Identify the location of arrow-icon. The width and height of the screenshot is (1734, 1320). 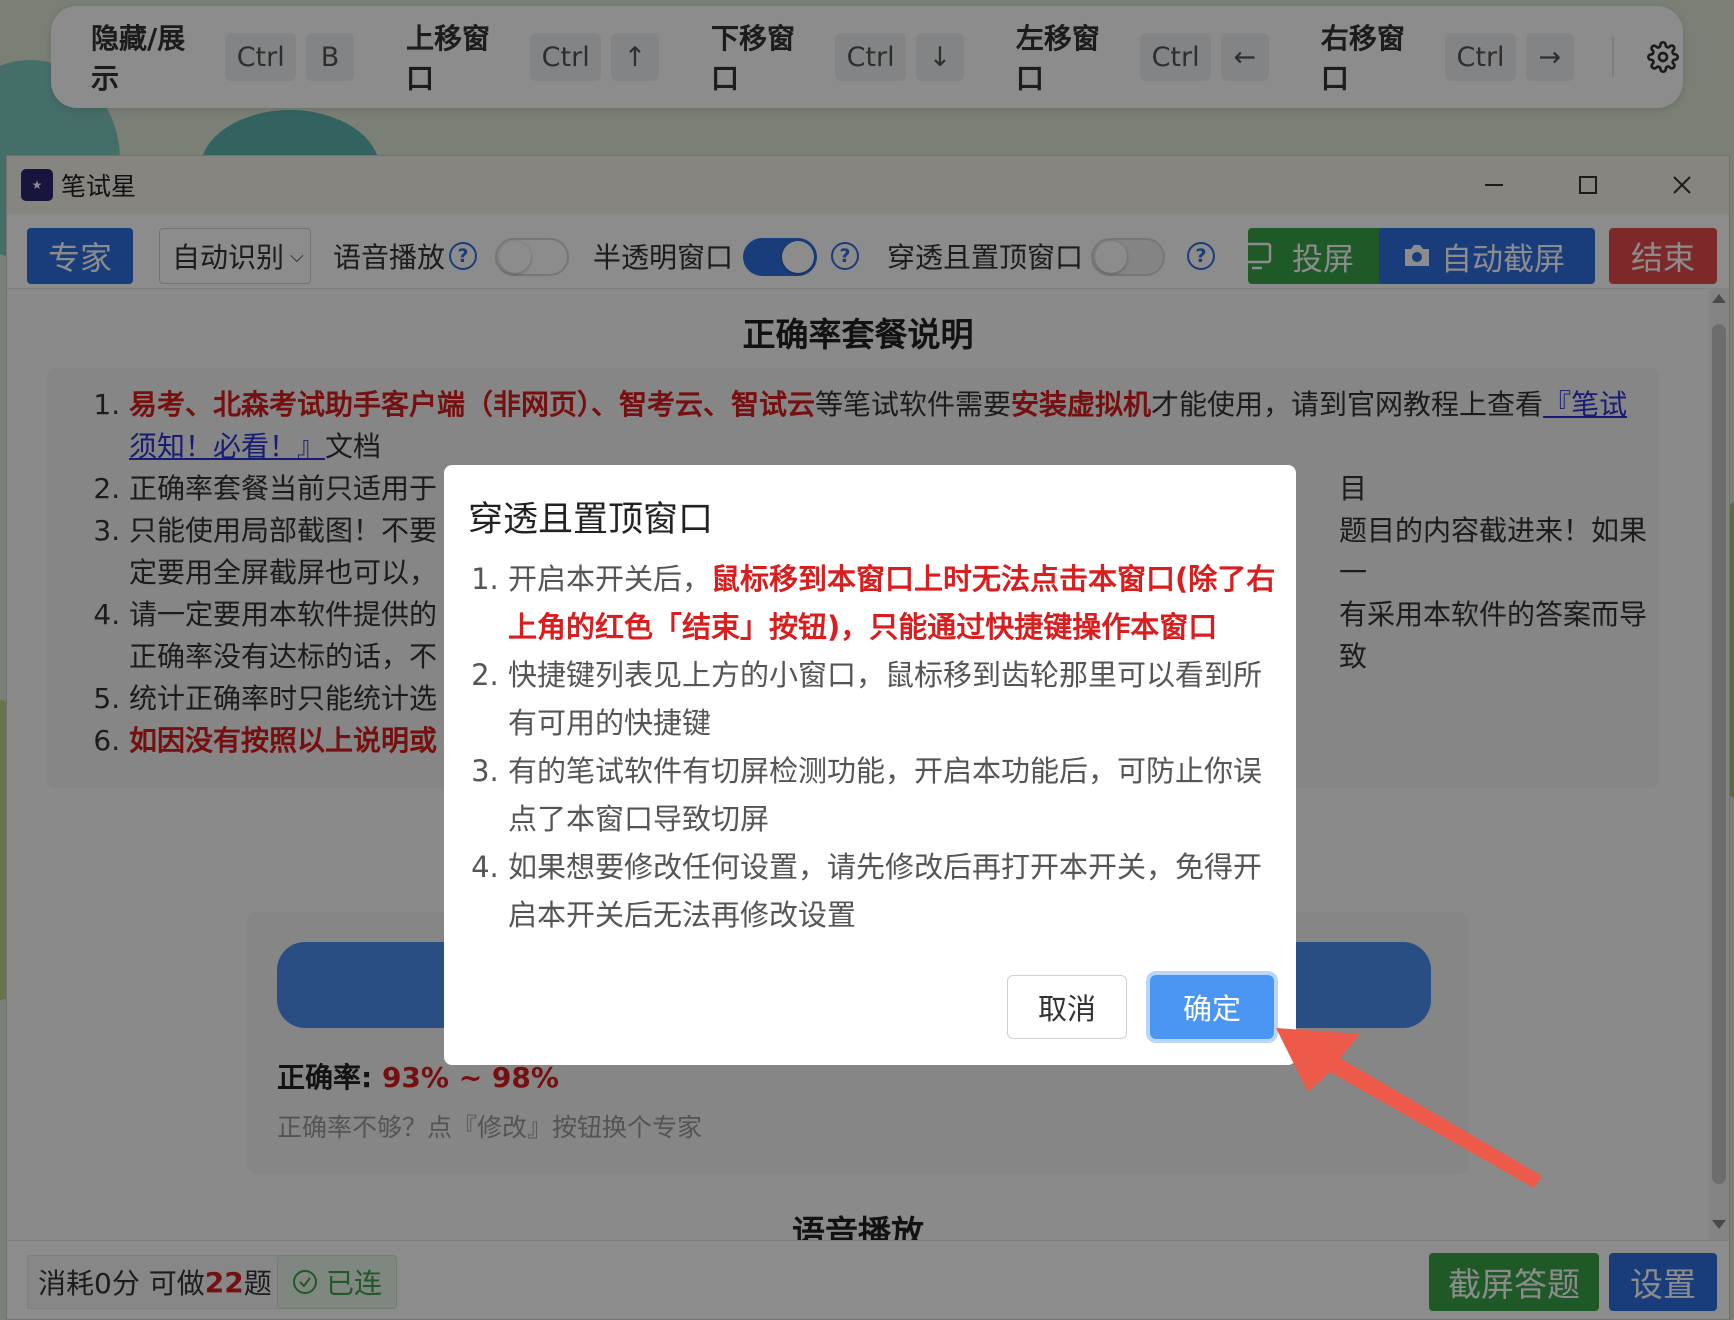
(1409, 1108).